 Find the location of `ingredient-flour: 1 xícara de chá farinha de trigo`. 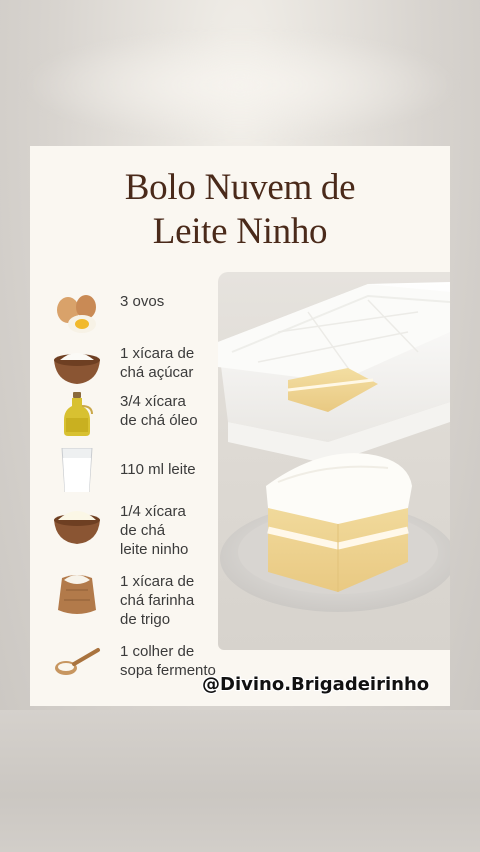

ingredient-flour: 1 xícara de chá farinha de trigo is located at coordinates (150, 600).